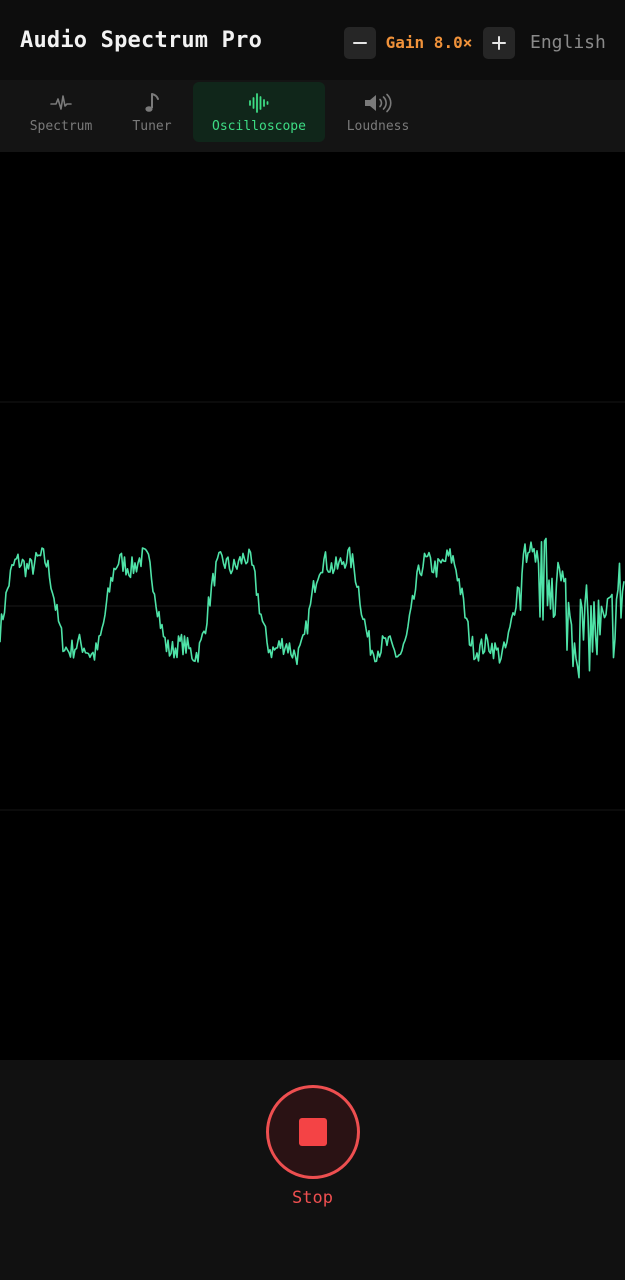  I want to click on language-selector: English, so click(568, 42).